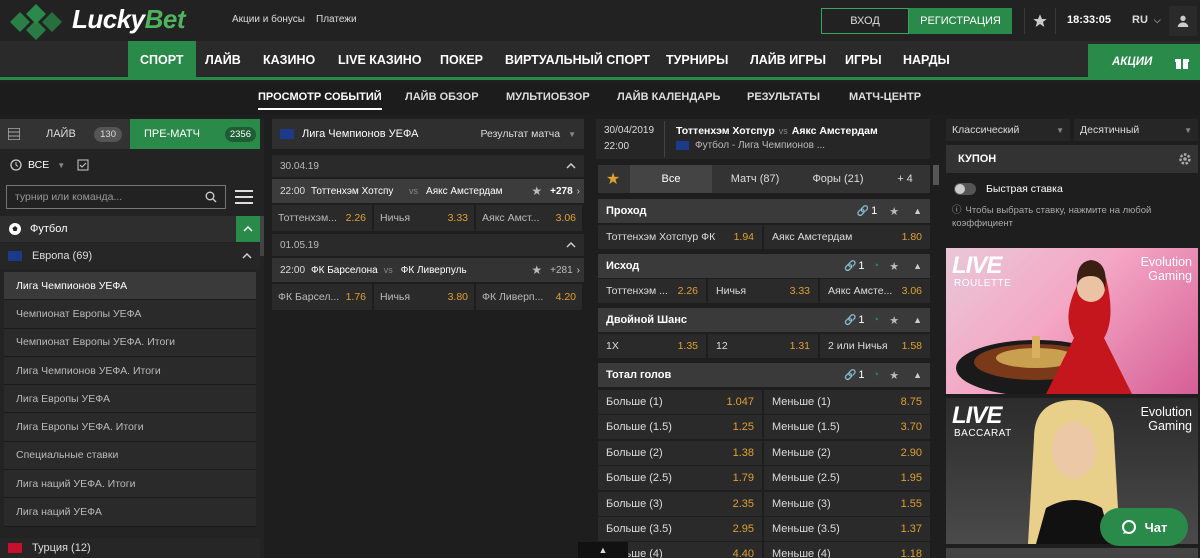 The image size is (1200, 558). Describe the element at coordinates (577, 60) in the screenshot. I see `nav-virtual-sport: ВИРТУАЛЬНЫЙ СПОРТ` at that location.